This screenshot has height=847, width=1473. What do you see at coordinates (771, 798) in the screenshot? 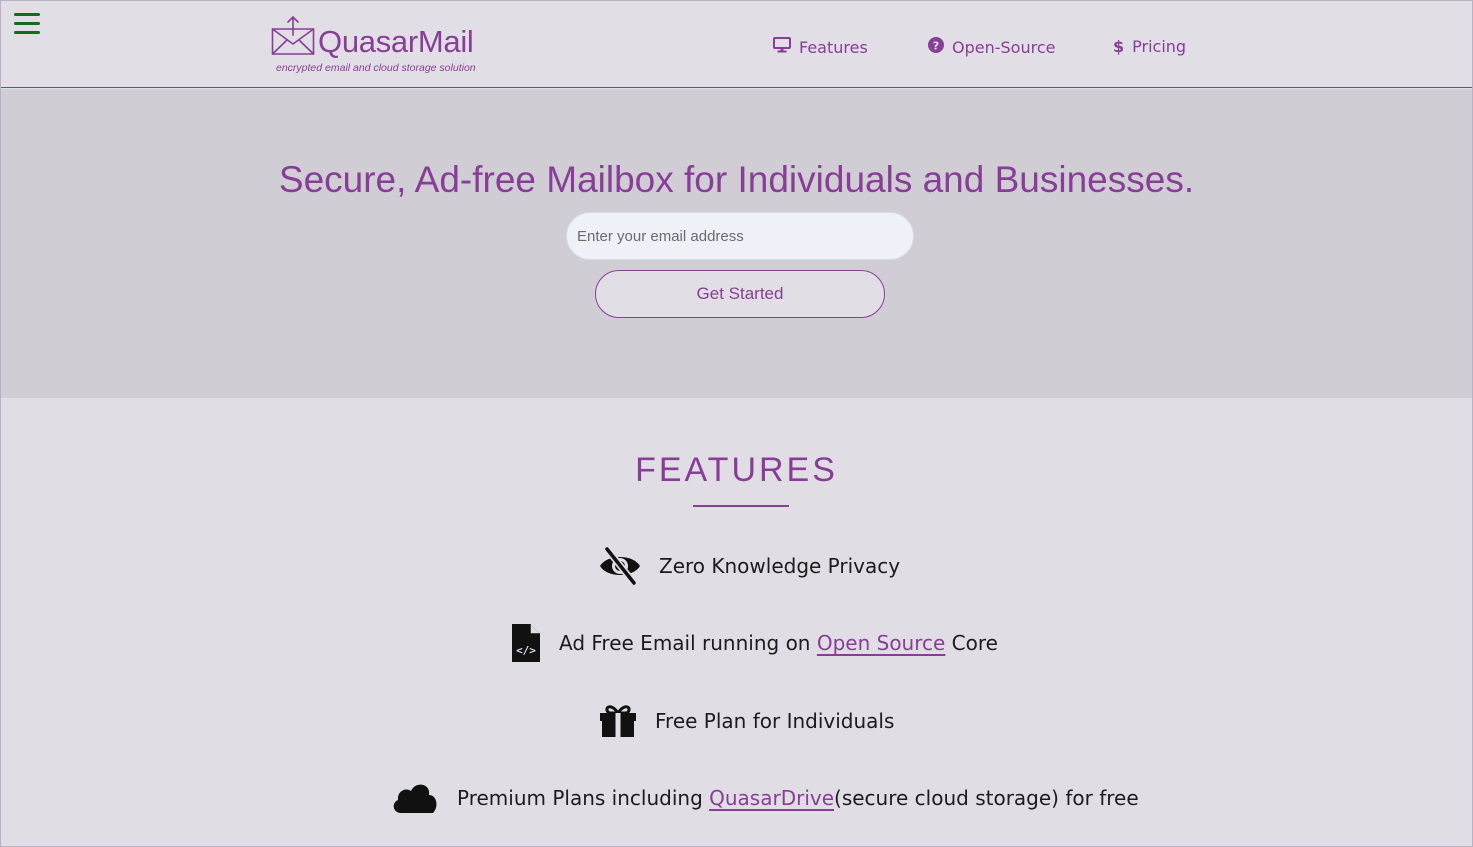
I see `quasardrive-link: QuasarDrive` at bounding box center [771, 798].